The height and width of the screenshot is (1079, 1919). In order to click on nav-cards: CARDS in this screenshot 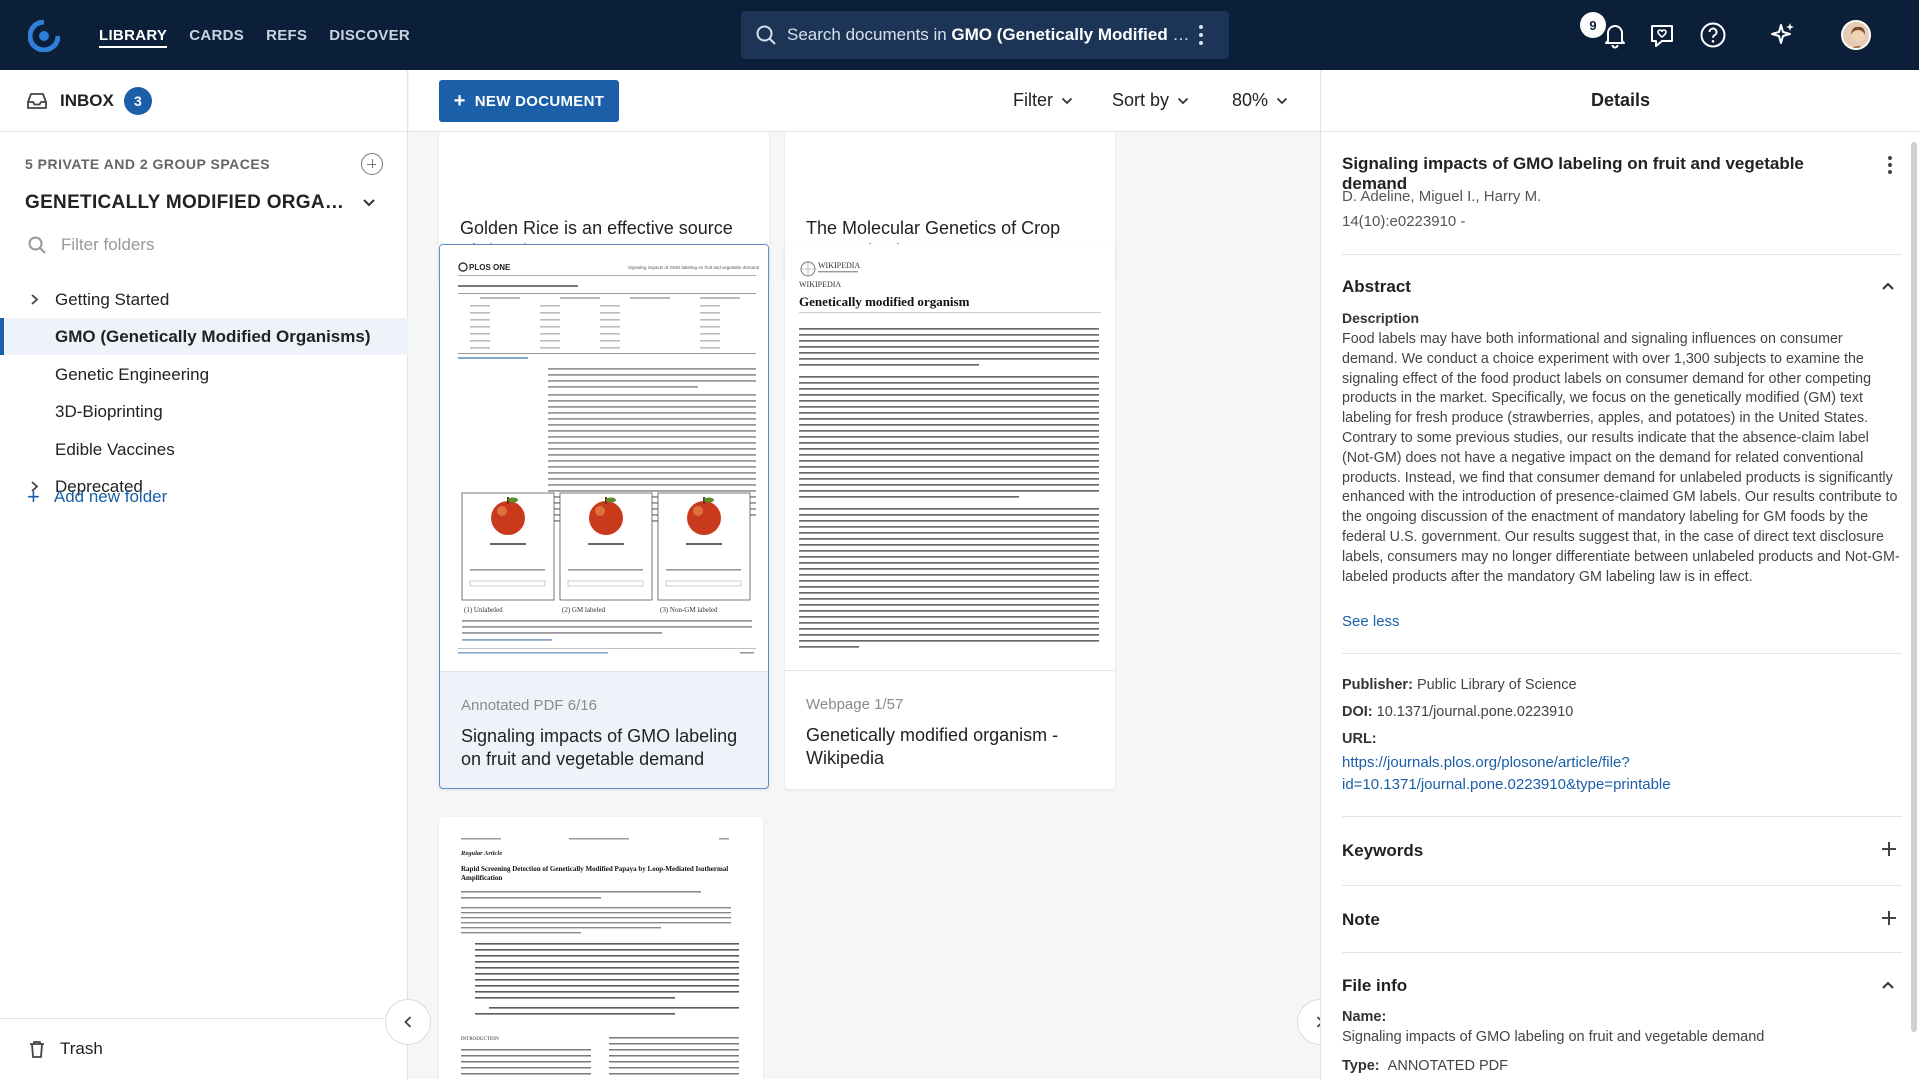, I will do `click(216, 35)`.